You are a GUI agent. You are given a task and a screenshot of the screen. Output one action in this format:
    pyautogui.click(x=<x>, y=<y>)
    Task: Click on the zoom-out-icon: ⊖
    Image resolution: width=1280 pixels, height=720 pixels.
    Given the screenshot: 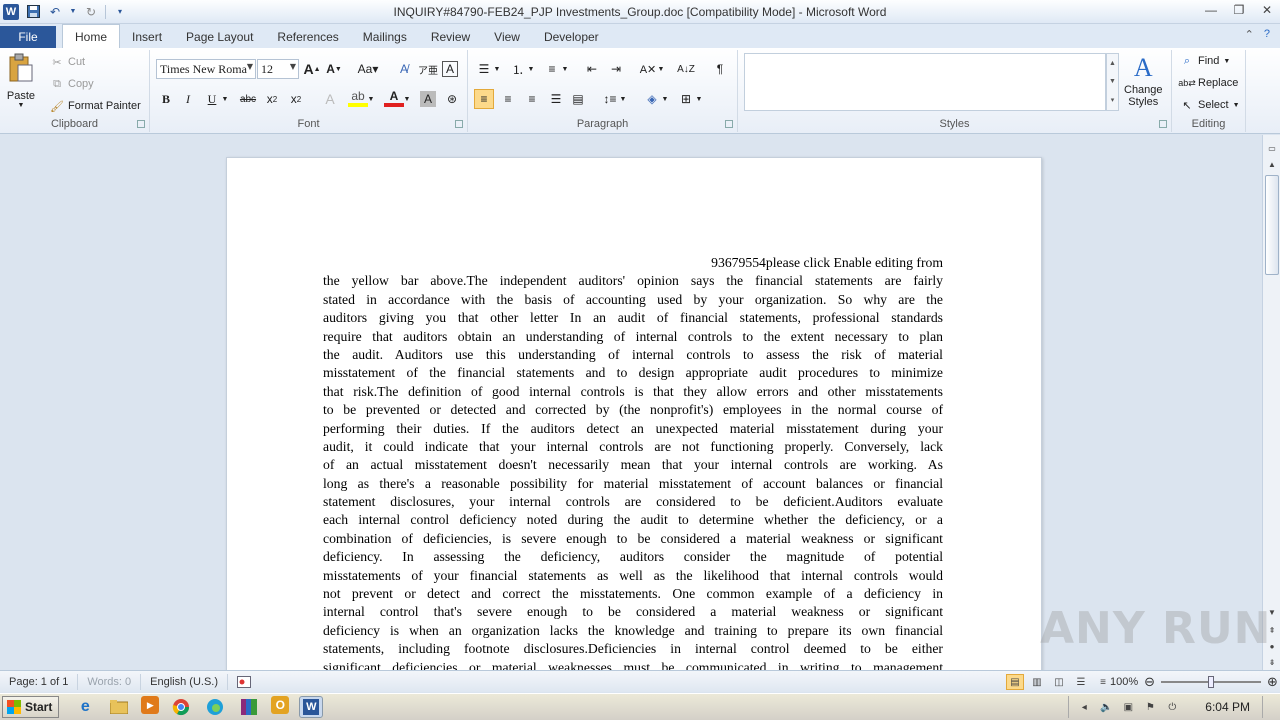 What is the action you would take?
    pyautogui.click(x=1149, y=682)
    